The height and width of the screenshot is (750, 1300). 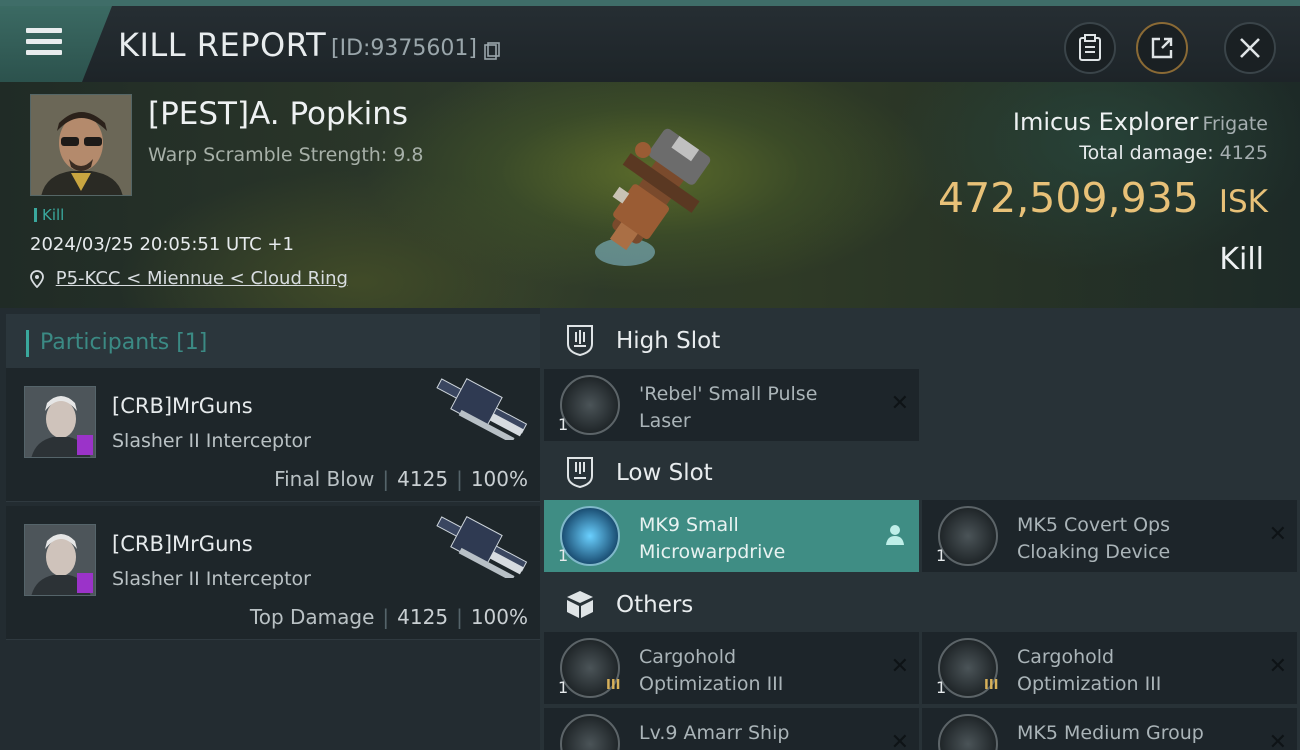 I want to click on kill-result: Kill, so click(x=1241, y=259).